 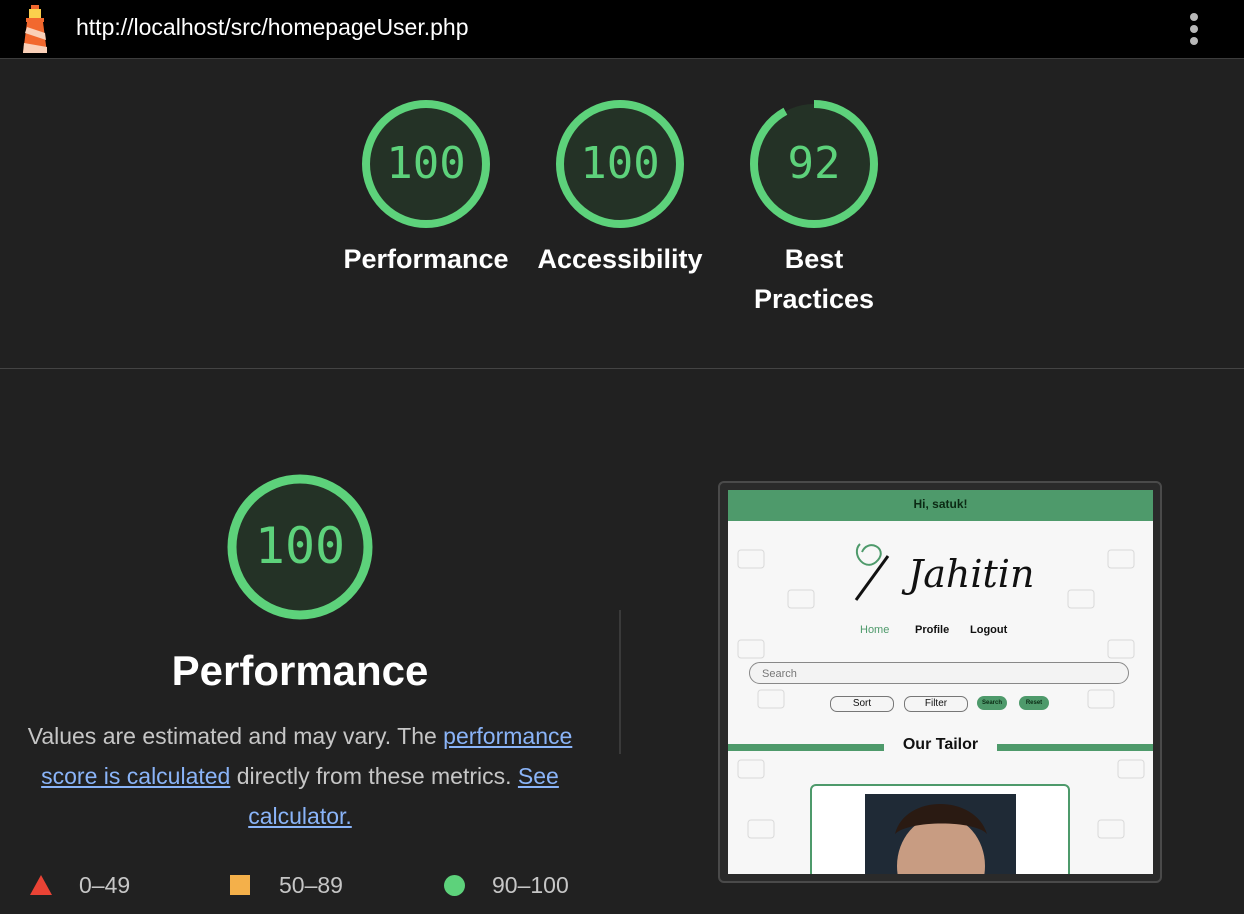 I want to click on kebab-menu-icon, so click(x=1194, y=28).